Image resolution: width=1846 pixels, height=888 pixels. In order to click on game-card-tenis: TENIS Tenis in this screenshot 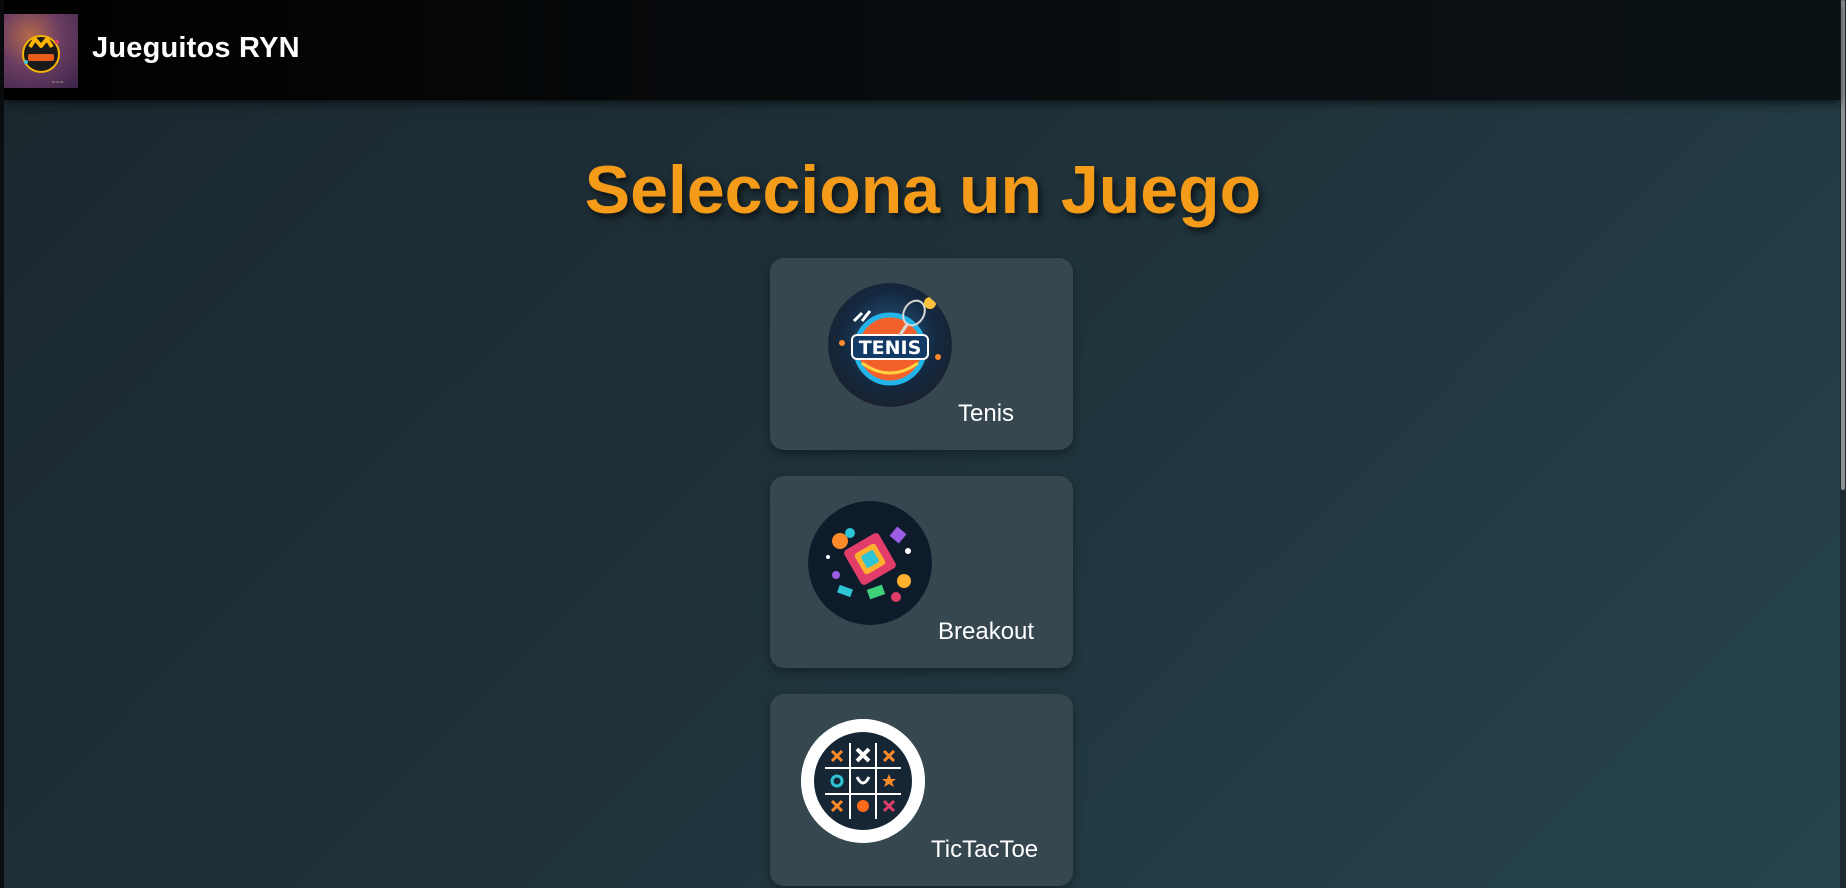, I will do `click(921, 354)`.